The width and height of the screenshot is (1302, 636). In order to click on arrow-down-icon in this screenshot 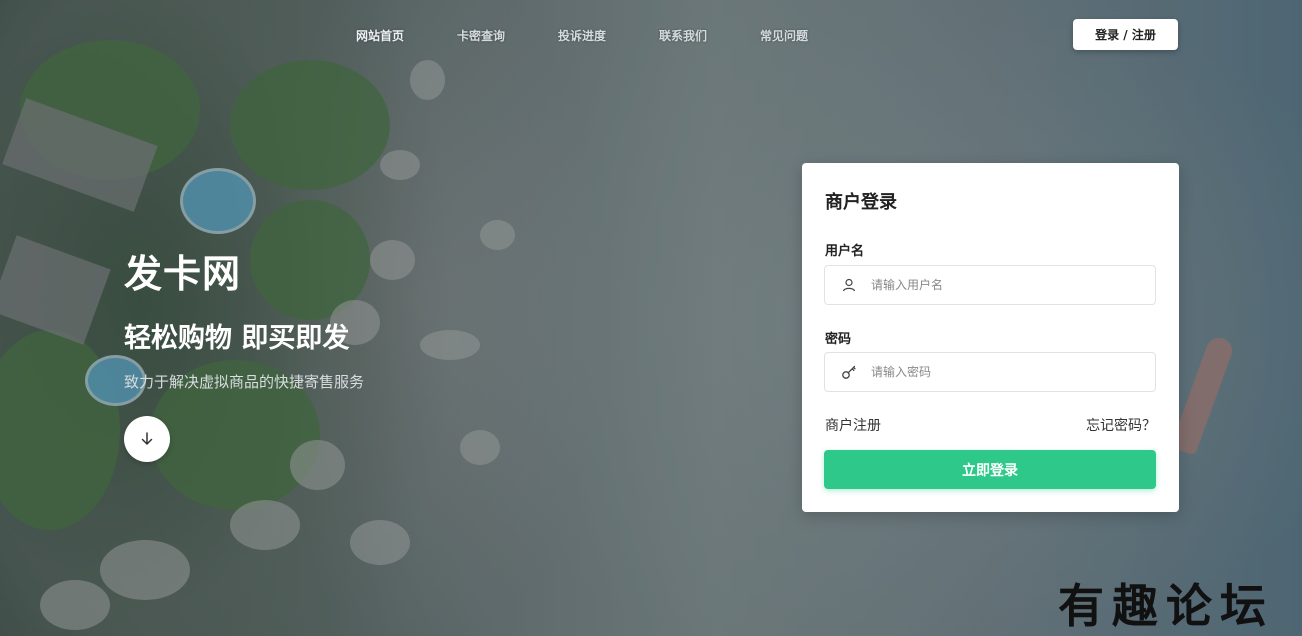, I will do `click(147, 438)`.